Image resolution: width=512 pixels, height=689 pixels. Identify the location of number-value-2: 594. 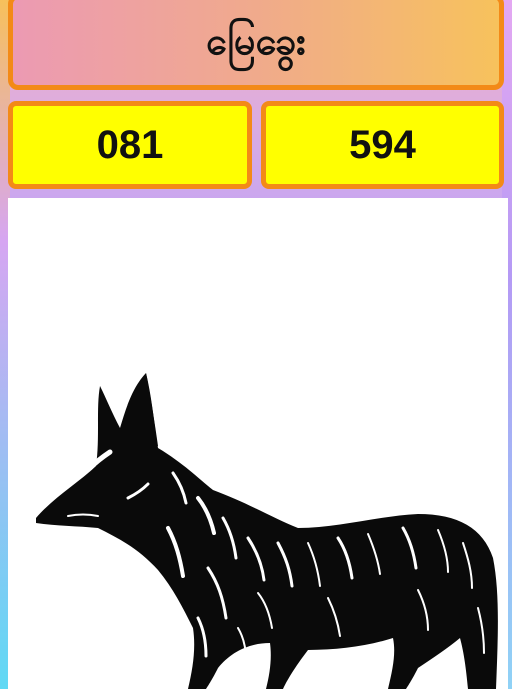
(382, 144).